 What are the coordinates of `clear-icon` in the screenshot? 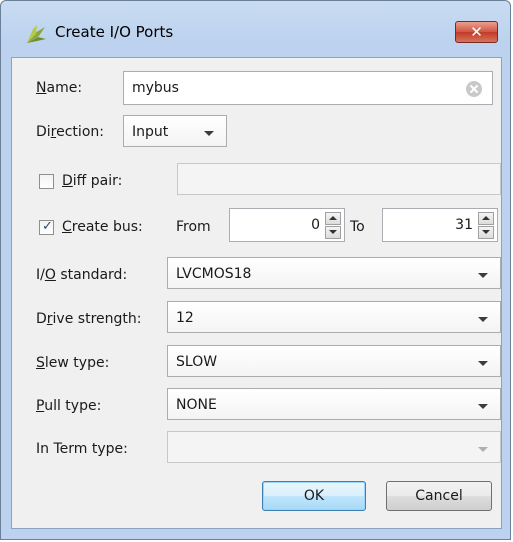 It's located at (474, 89).